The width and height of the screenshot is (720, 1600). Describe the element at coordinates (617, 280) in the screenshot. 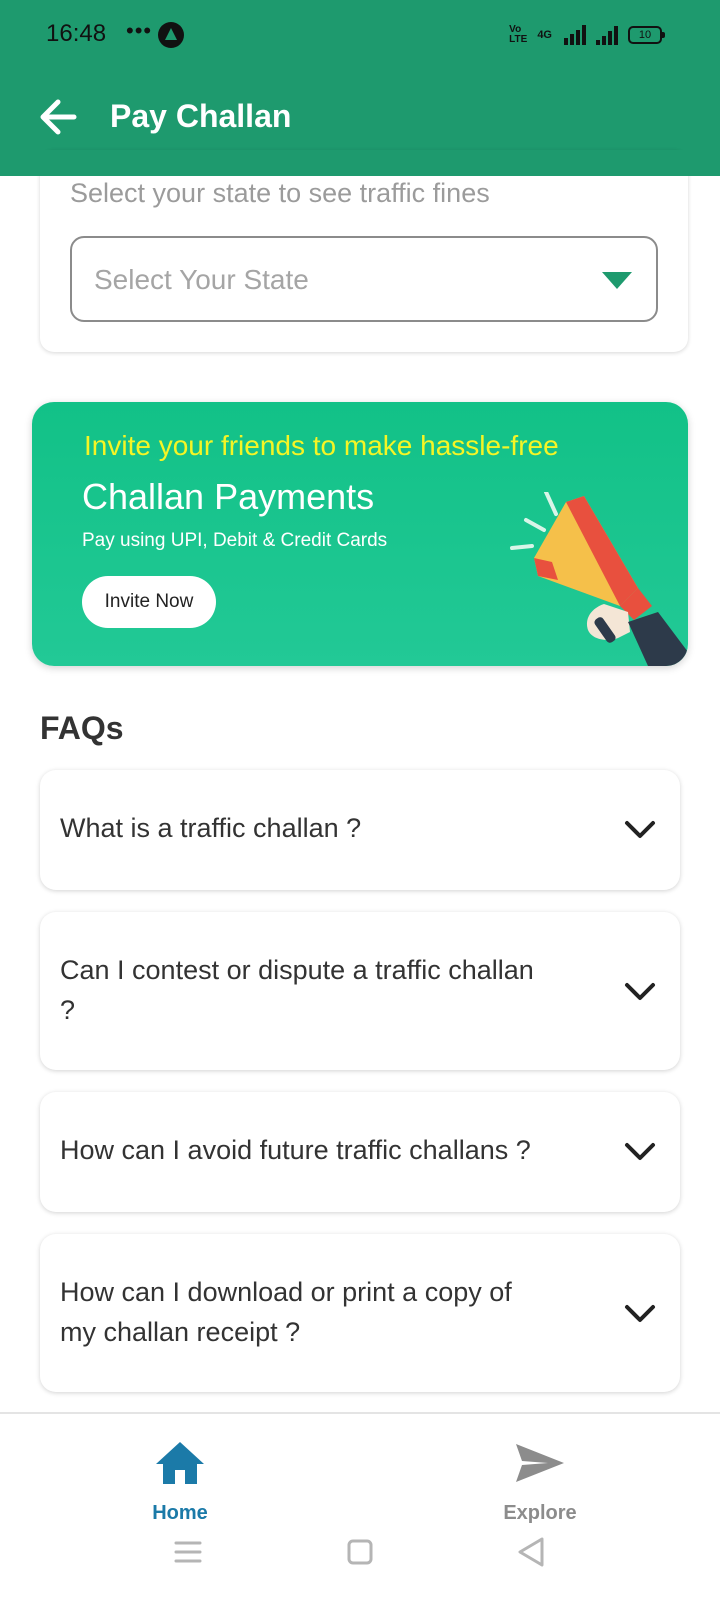

I see `dropdown-caret-icon` at that location.